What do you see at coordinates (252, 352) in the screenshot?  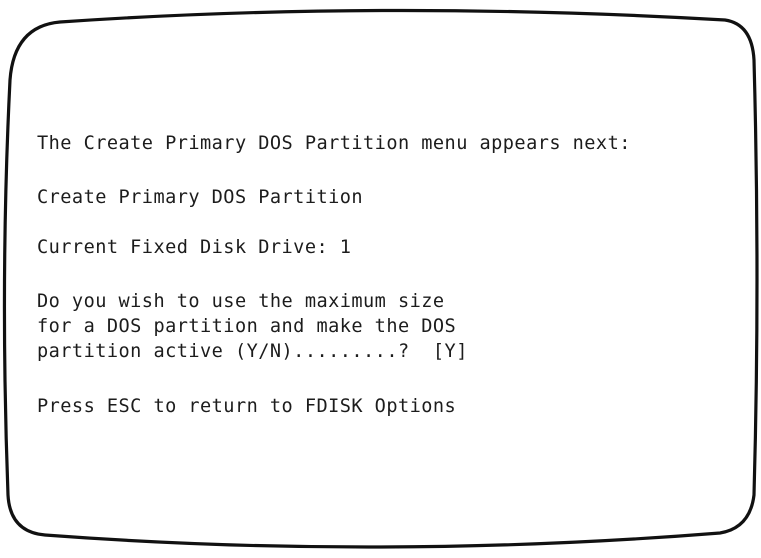 I see `yes-no-prompt: partition active (Y/N).........? [Y]` at bounding box center [252, 352].